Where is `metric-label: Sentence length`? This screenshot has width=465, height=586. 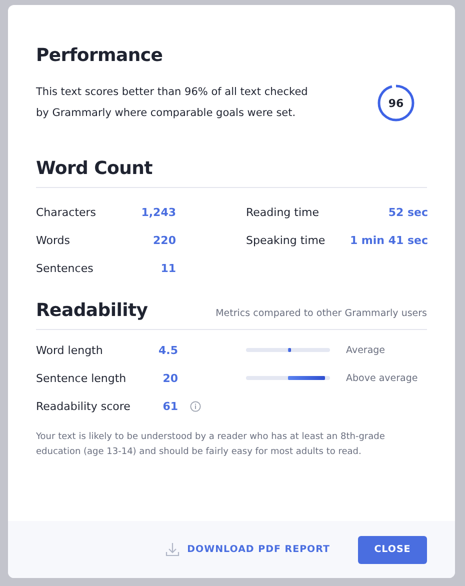 metric-label: Sentence length is located at coordinates (82, 378).